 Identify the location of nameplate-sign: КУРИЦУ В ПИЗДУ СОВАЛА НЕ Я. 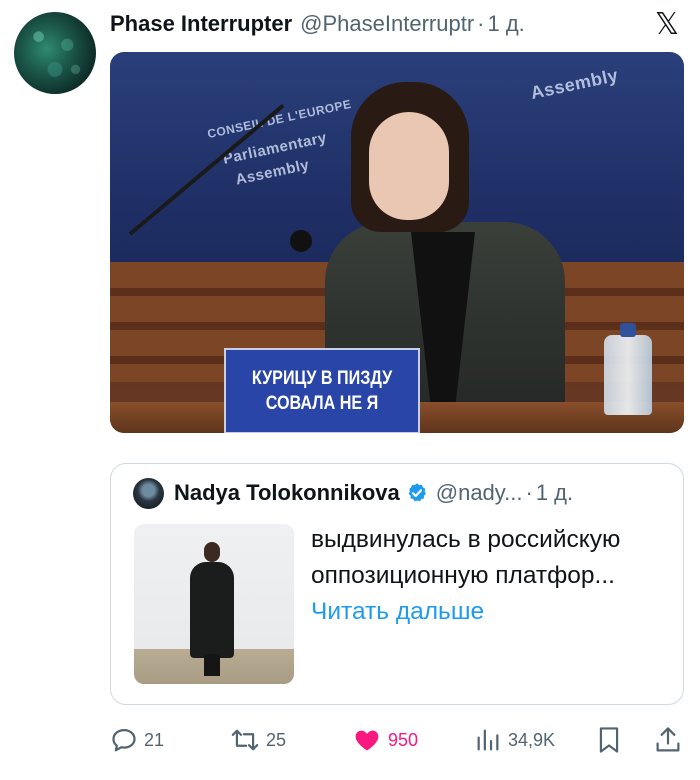
(322, 390).